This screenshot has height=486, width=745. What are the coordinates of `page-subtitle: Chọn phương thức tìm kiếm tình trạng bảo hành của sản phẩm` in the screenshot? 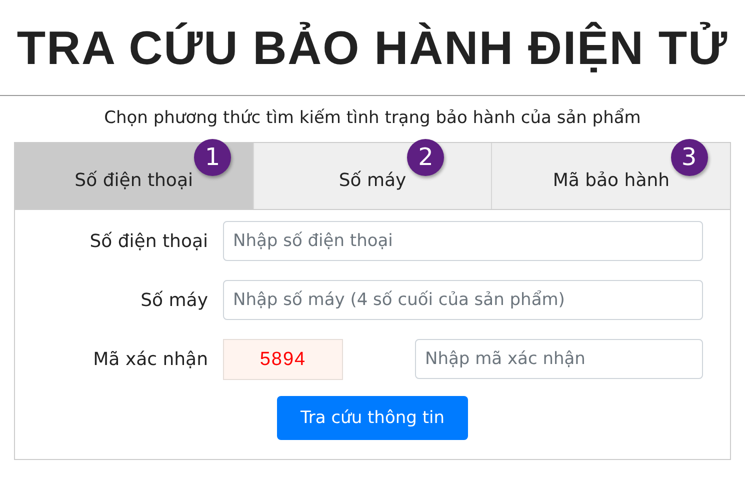 It's located at (372, 118).